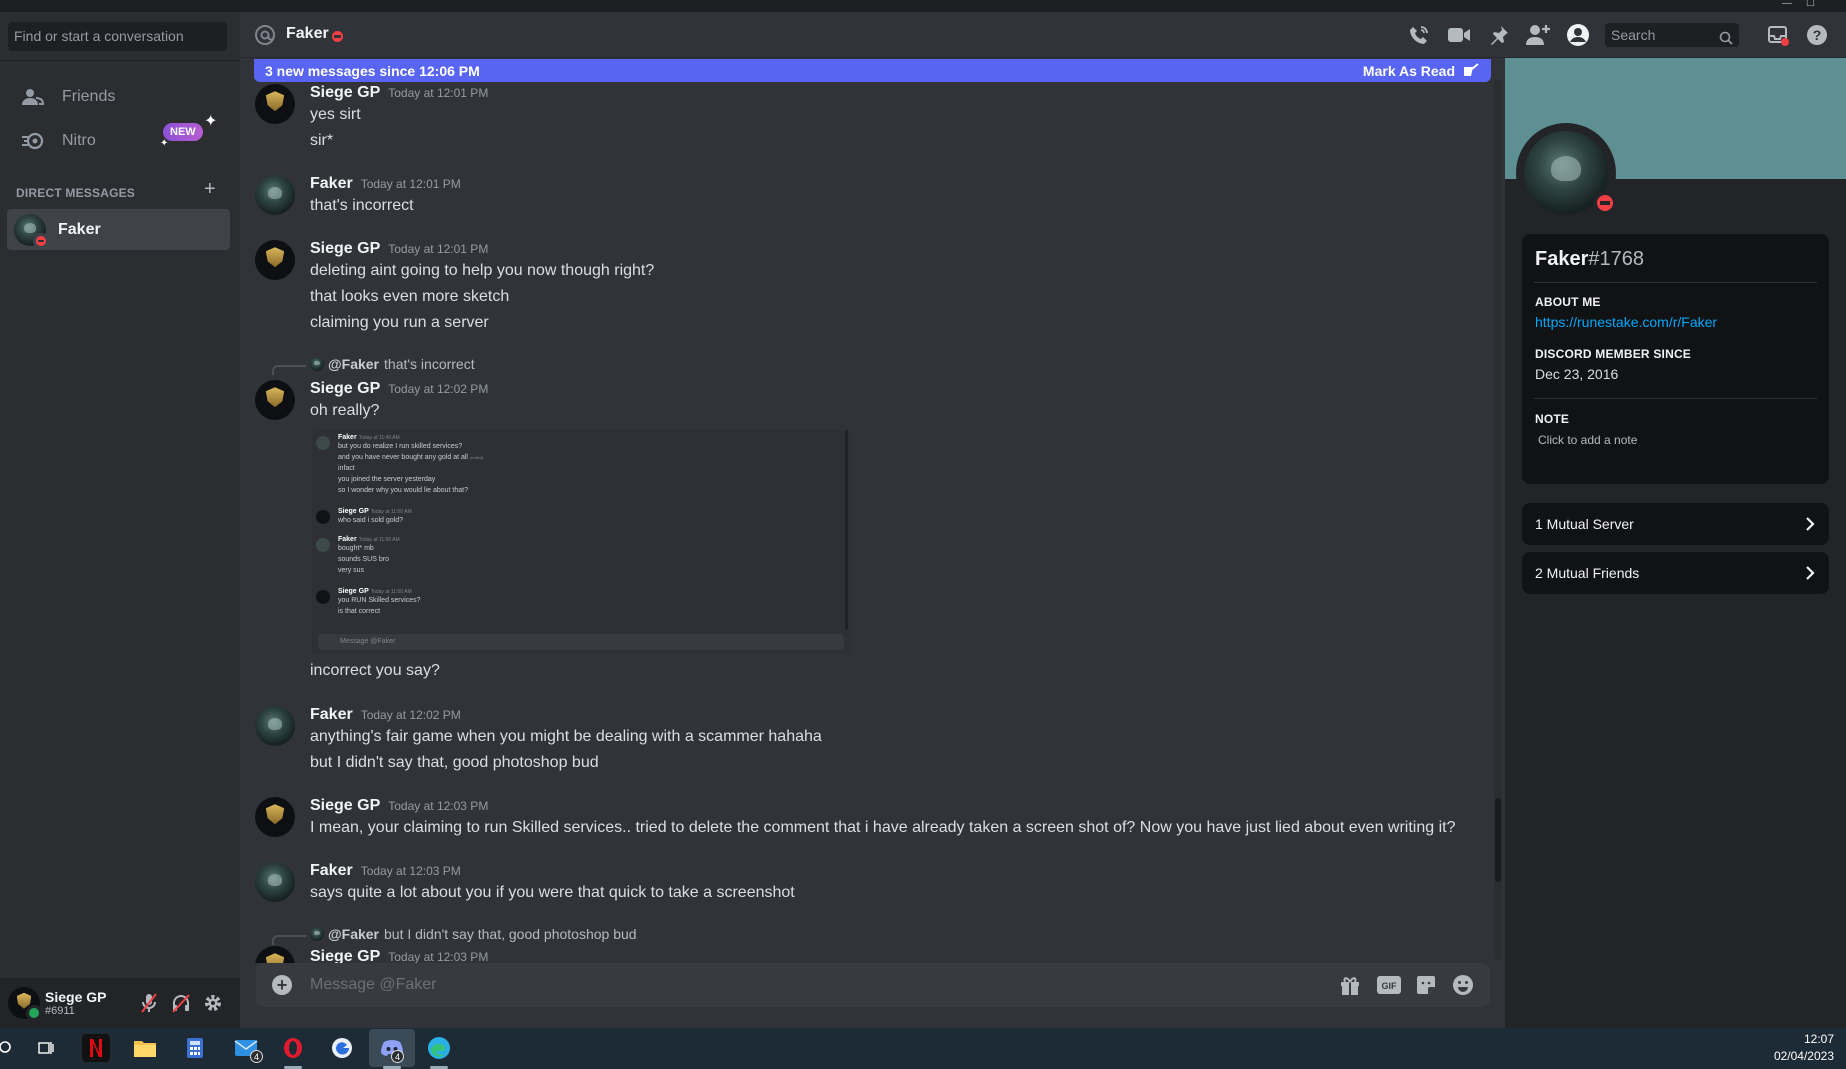 This screenshot has width=1846, height=1069. What do you see at coordinates (1499, 35) in the screenshot?
I see `pin-icon` at bounding box center [1499, 35].